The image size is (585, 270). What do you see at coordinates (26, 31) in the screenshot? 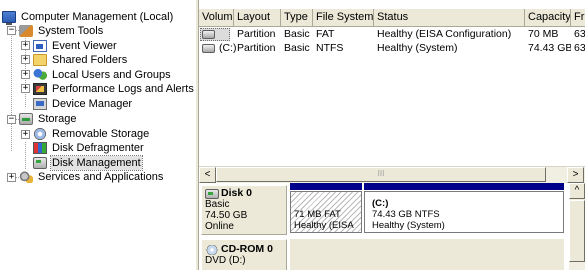
I see `tools-icon` at bounding box center [26, 31].